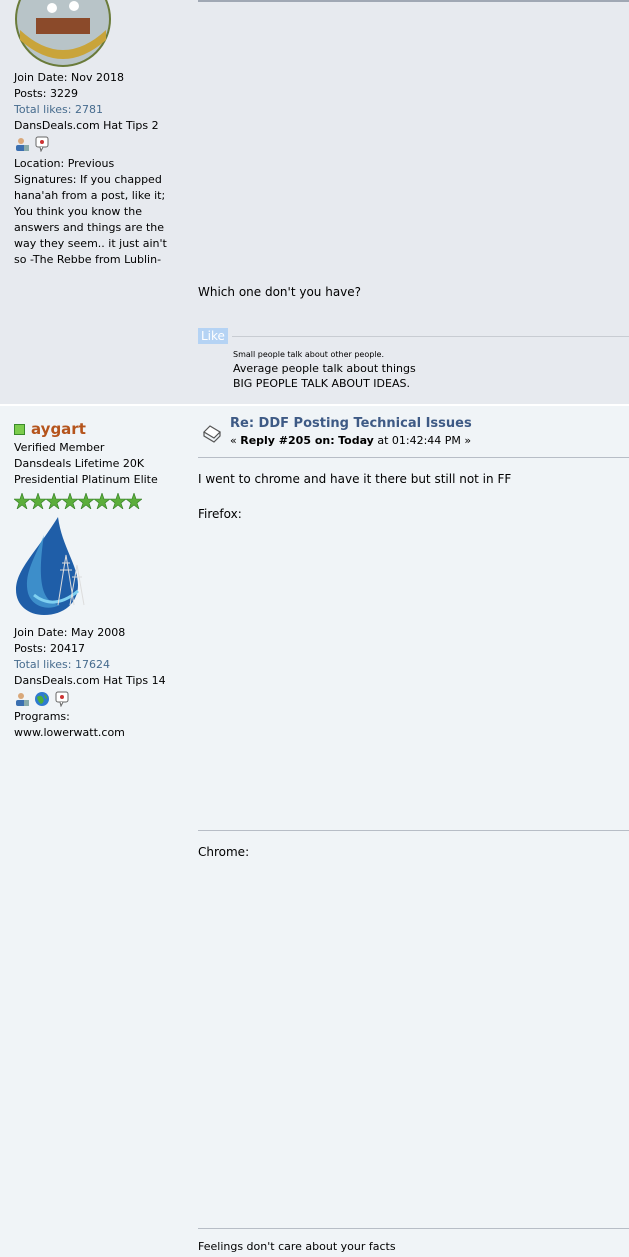 This screenshot has height=1257, width=629. I want to click on join-date: Join Date: Nov 2018, so click(69, 77).